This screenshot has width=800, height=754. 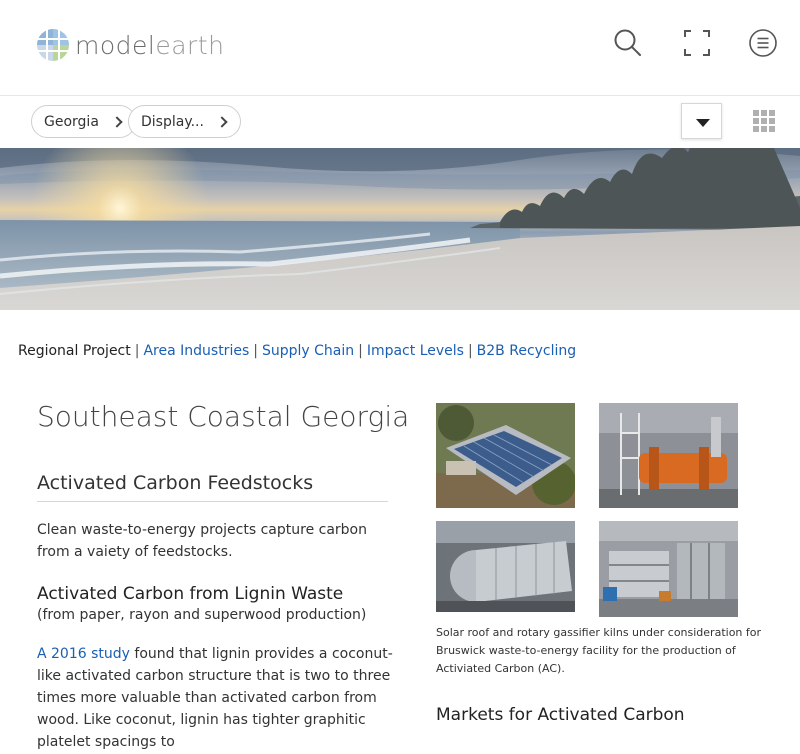 I want to click on nav-link-b2b-recycling: B2B Recycling, so click(x=527, y=351).